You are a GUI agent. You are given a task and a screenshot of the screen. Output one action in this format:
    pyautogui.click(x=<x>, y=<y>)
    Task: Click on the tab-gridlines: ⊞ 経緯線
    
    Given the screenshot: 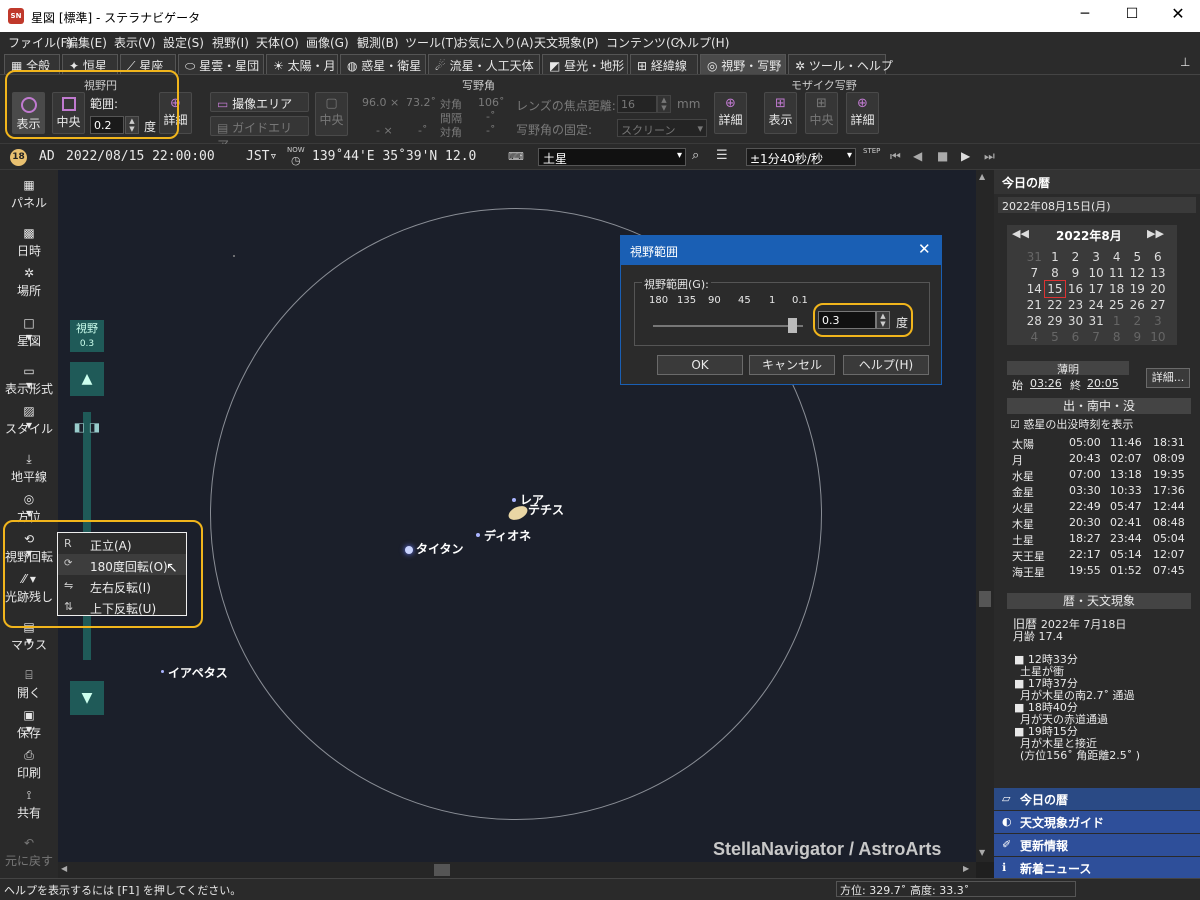 What is the action you would take?
    pyautogui.click(x=664, y=64)
    